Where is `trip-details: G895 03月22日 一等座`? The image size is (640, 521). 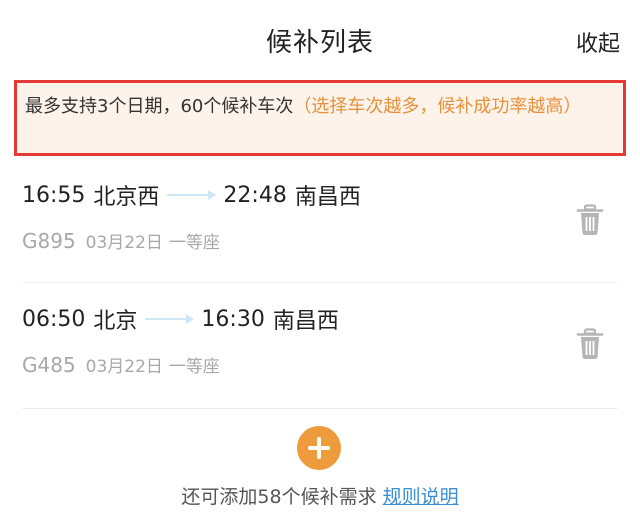
trip-details: G895 03月22日 一等座 is located at coordinates (121, 240).